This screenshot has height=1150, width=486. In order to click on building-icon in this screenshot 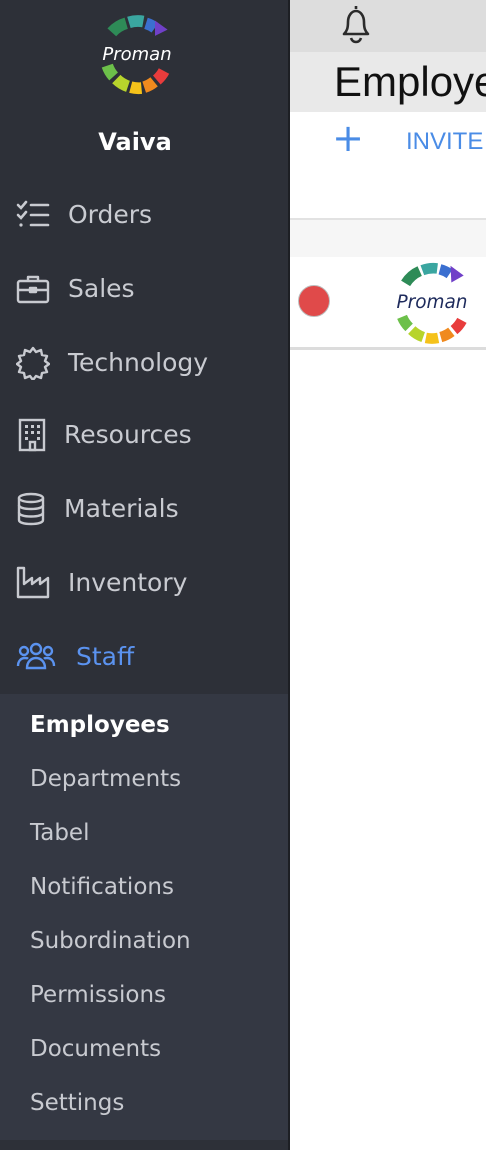, I will do `click(33, 435)`.